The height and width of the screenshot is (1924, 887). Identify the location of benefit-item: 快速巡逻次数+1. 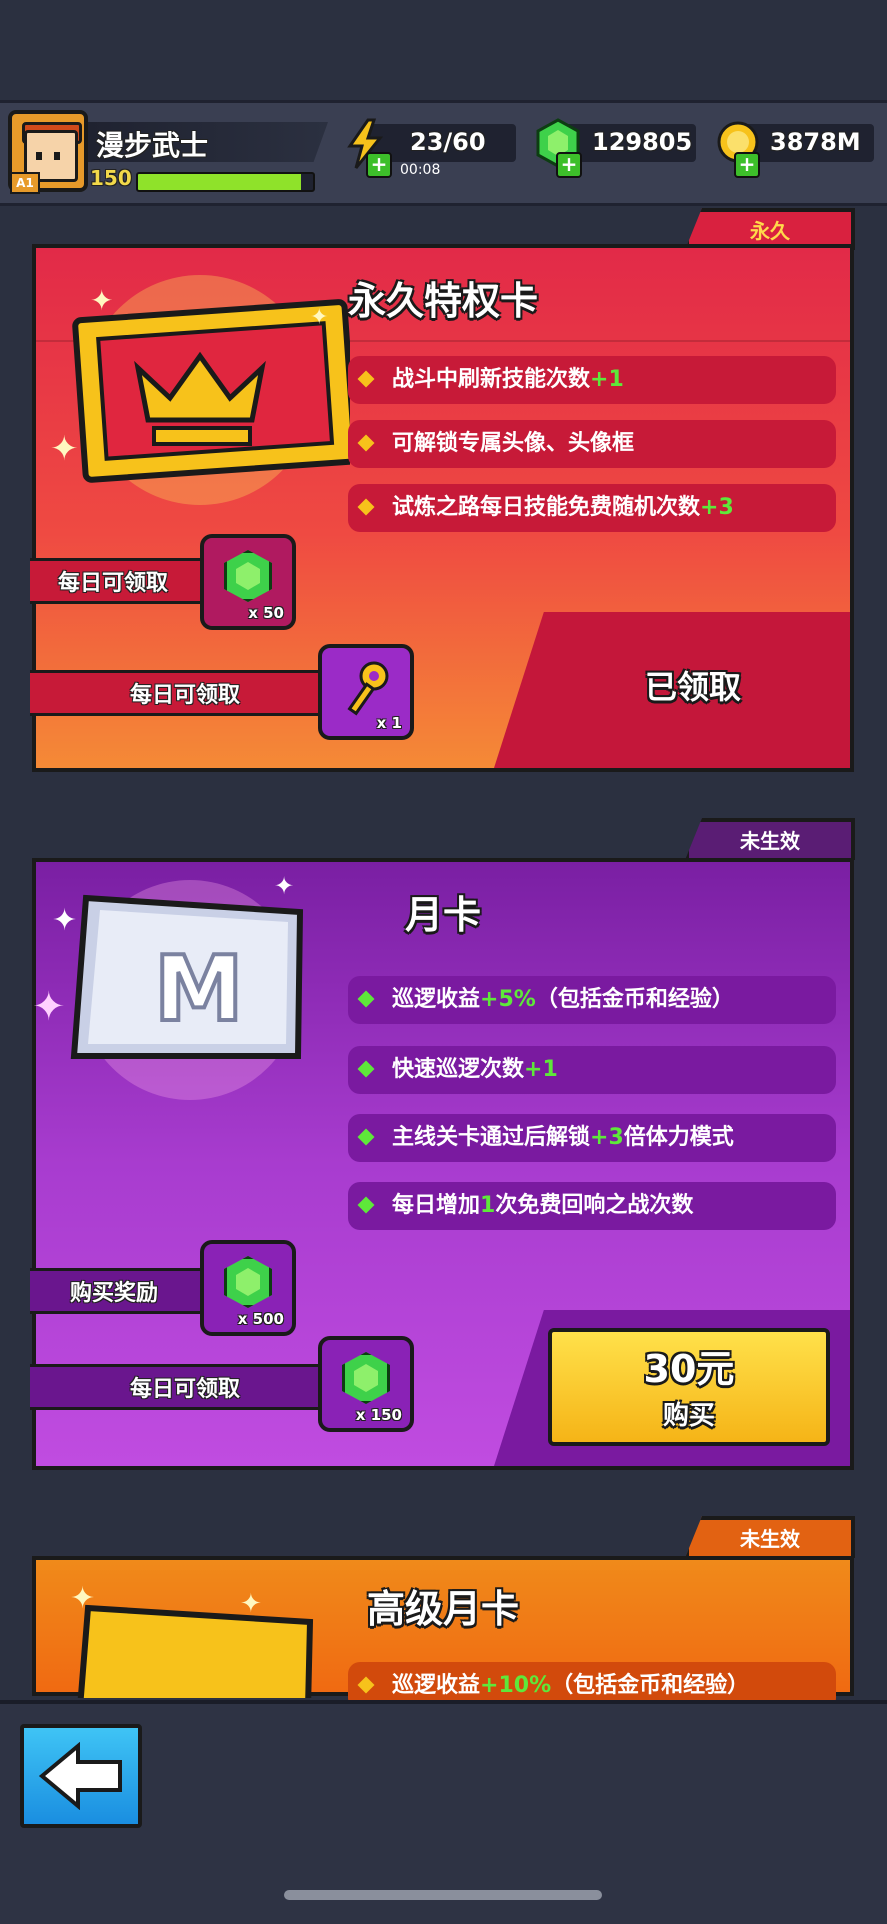
(592, 1070).